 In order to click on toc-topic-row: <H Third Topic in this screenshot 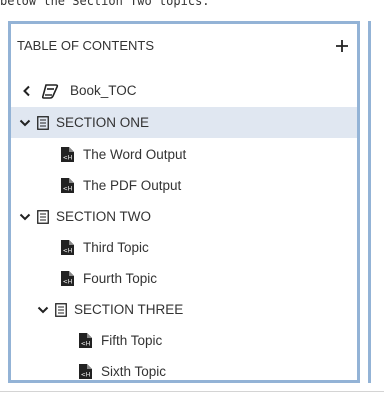, I will do `click(184, 247)`.